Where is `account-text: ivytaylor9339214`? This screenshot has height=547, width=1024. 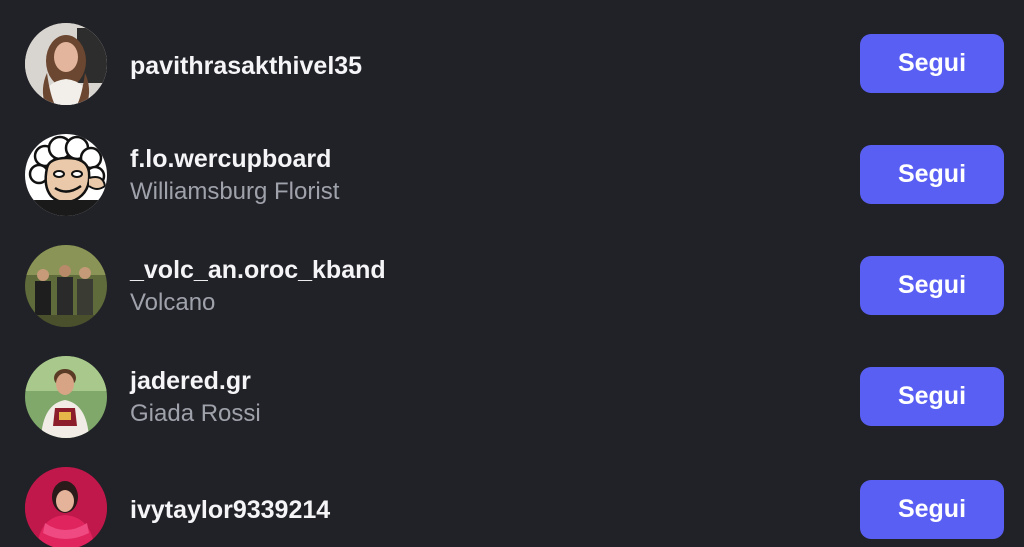
account-text: ivytaylor9339214 is located at coordinates (230, 510).